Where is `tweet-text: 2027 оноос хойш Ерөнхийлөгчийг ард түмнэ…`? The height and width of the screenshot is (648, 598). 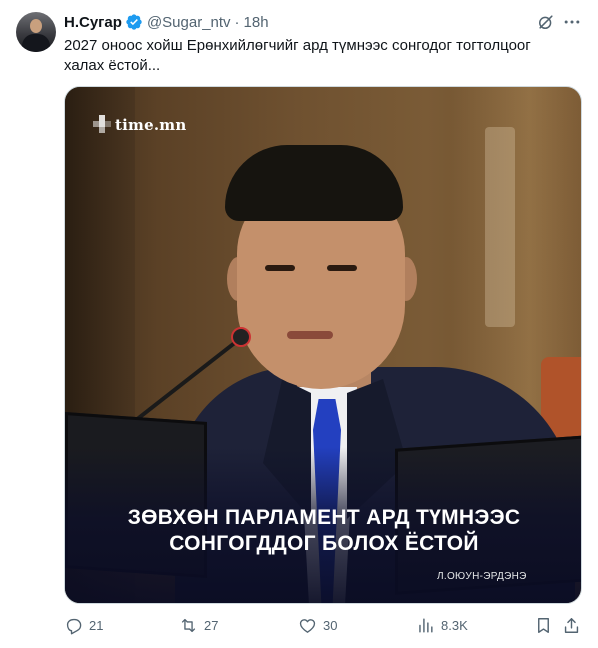 tweet-text: 2027 оноос хойш Ерөнхийлөгчийг ард түмнэ… is located at coordinates (297, 55).